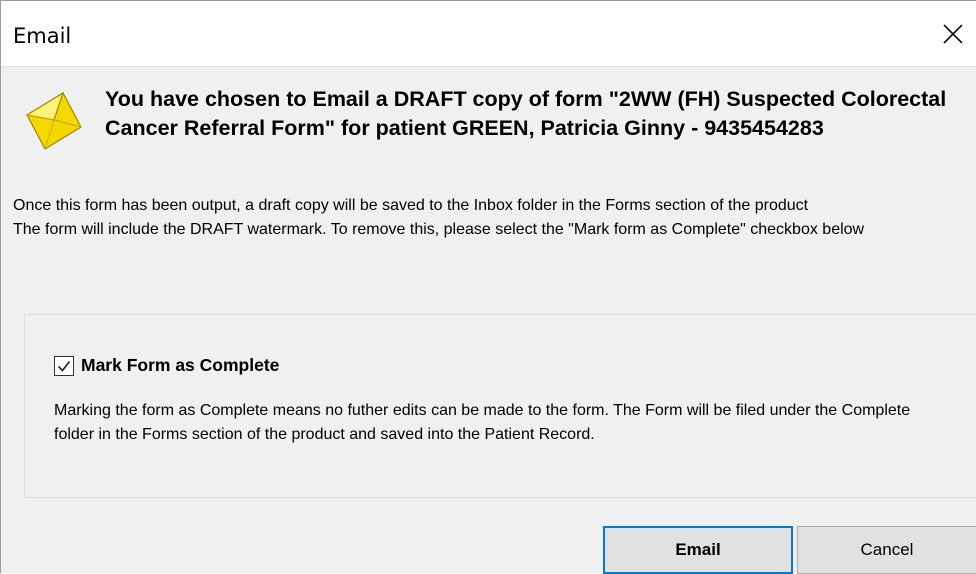  What do you see at coordinates (698, 550) in the screenshot?
I see `email-button: Email` at bounding box center [698, 550].